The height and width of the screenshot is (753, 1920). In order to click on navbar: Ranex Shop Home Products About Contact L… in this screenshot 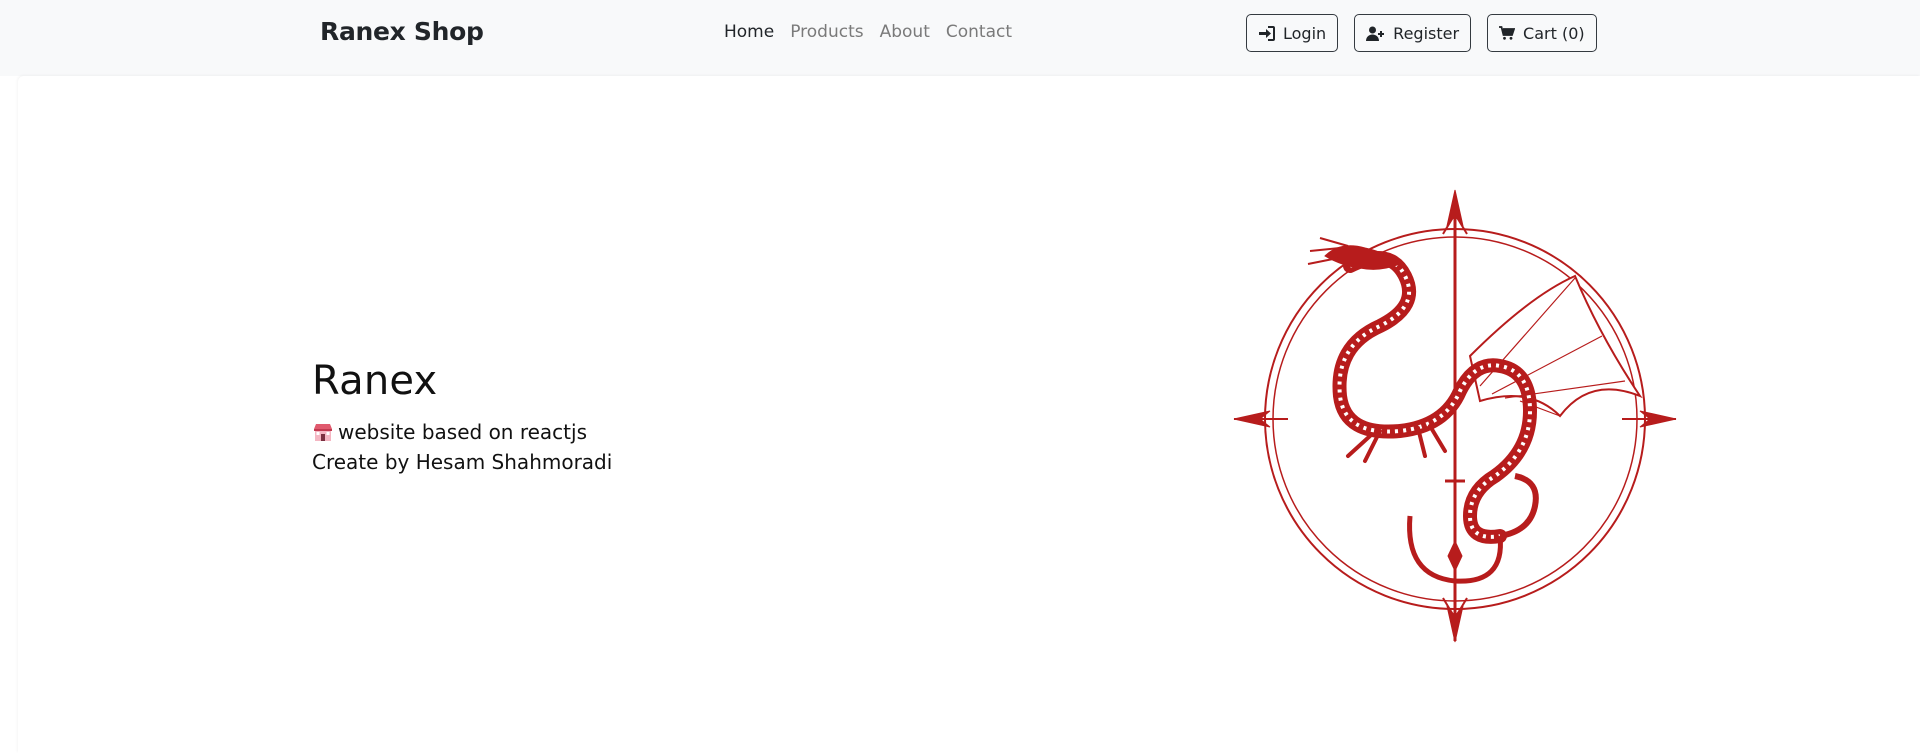, I will do `click(960, 38)`.